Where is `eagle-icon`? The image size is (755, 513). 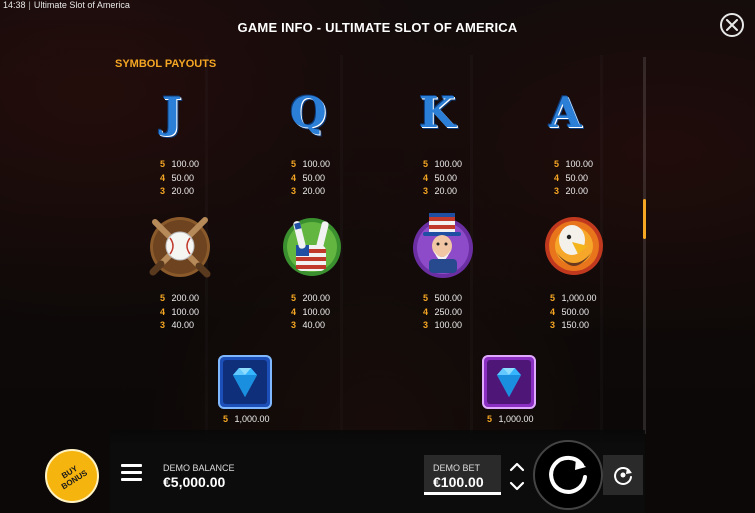 eagle-icon is located at coordinates (574, 246).